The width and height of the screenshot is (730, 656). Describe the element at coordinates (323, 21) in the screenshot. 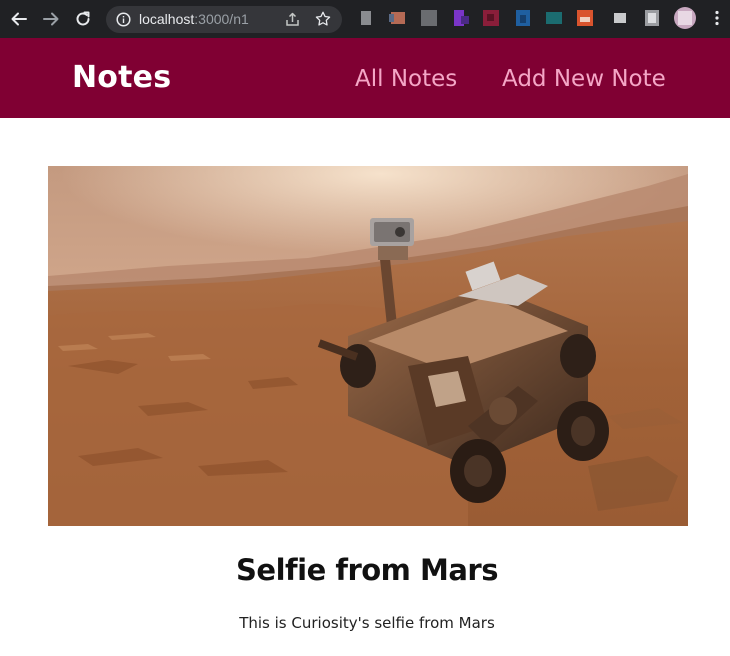

I see `star-icon` at that location.